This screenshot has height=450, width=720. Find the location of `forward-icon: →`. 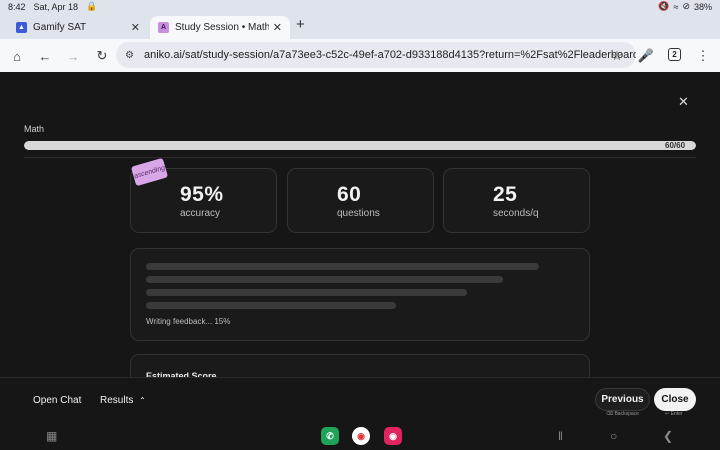

forward-icon: → is located at coordinates (73, 56).